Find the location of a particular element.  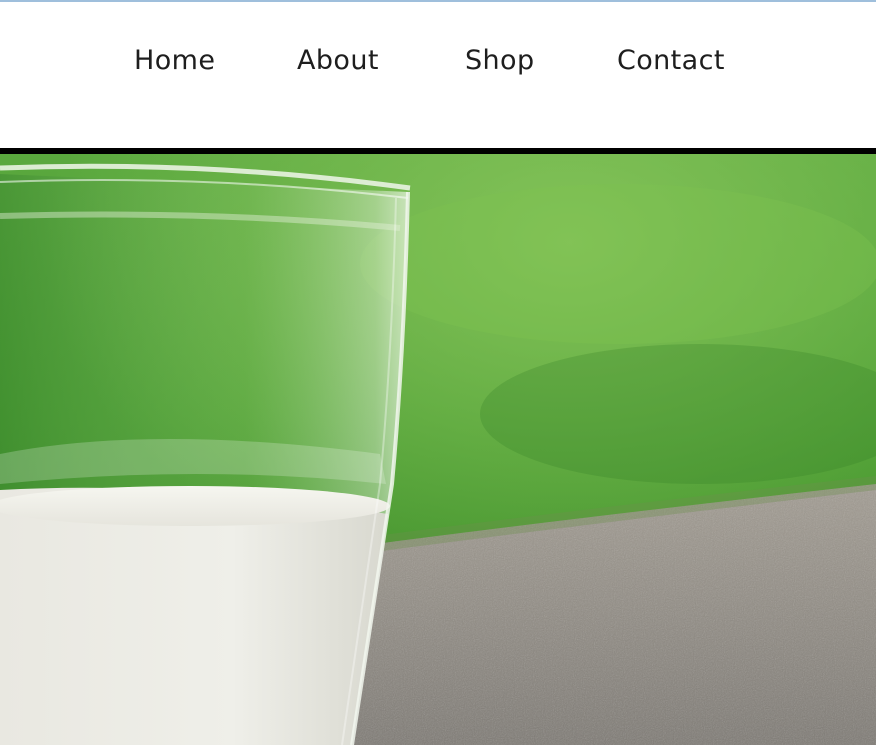

nav-link-home: Home is located at coordinates (174, 61).